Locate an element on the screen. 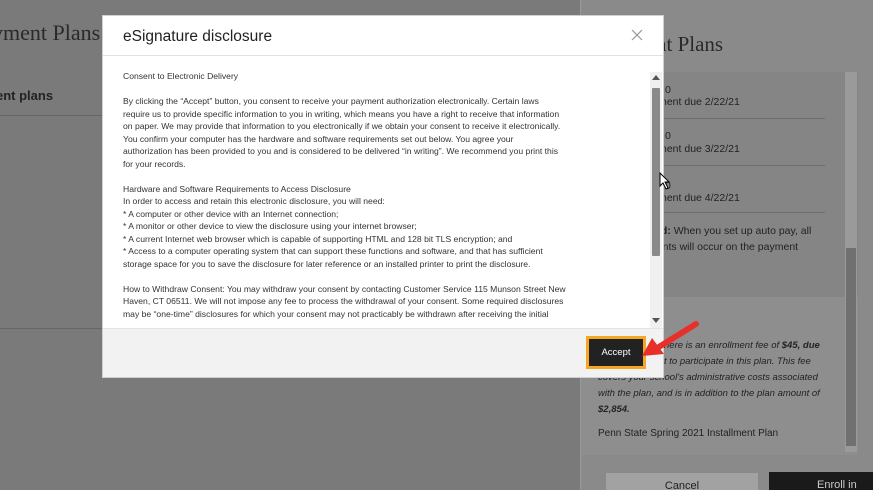 The height and width of the screenshot is (490, 873). autopay-text-2: nents will occur on the payment is located at coordinates (725, 247).